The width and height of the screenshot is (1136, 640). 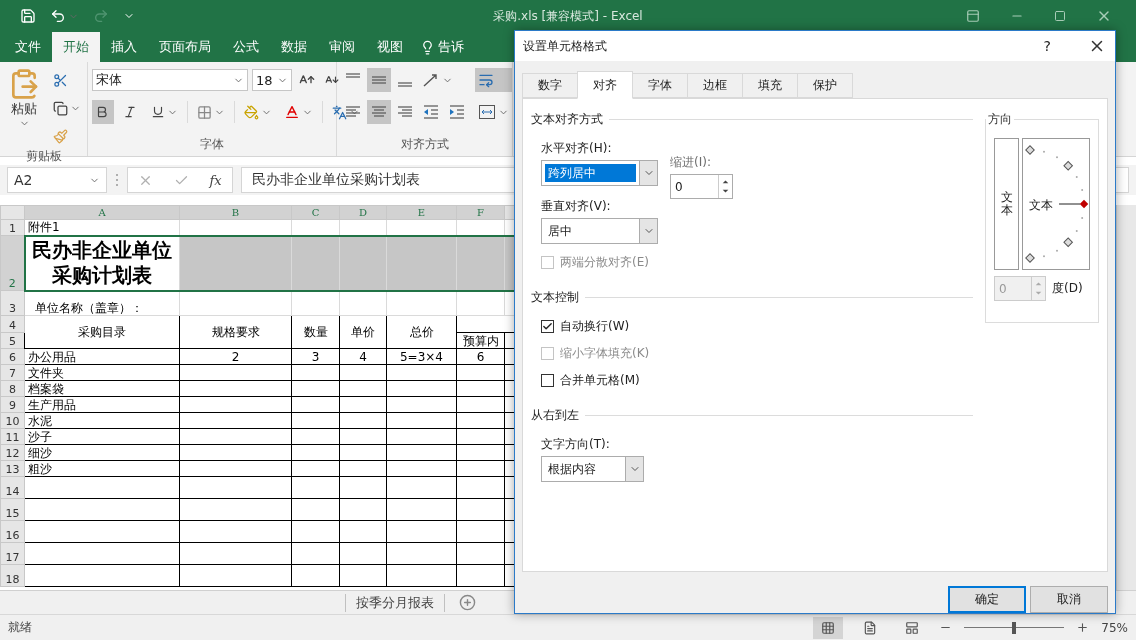 What do you see at coordinates (421, 212) in the screenshot?
I see `column-header: E` at bounding box center [421, 212].